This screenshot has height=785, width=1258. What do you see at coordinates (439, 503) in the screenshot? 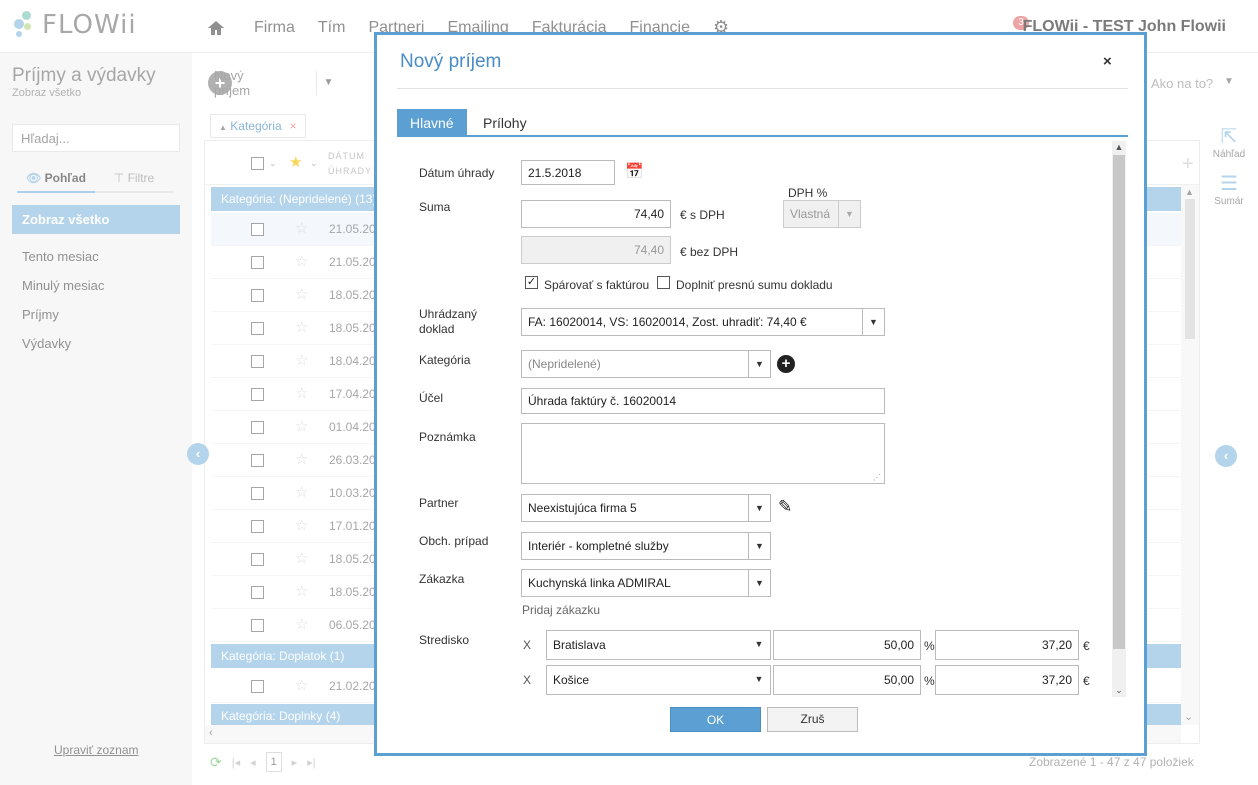
I see `label-partner: Partner` at bounding box center [439, 503].